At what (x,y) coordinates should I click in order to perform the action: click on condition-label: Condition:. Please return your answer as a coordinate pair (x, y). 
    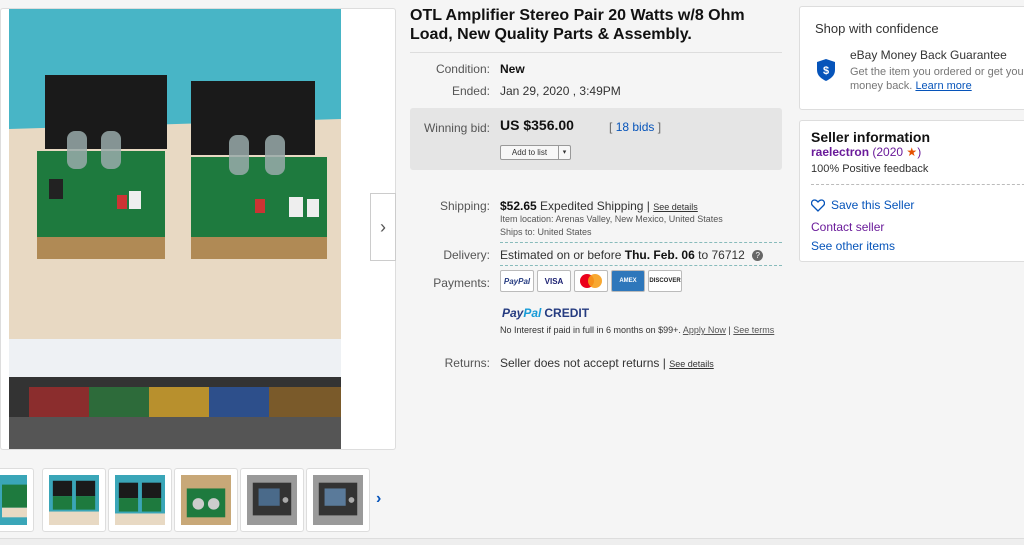
    Looking at the image, I should click on (462, 69).